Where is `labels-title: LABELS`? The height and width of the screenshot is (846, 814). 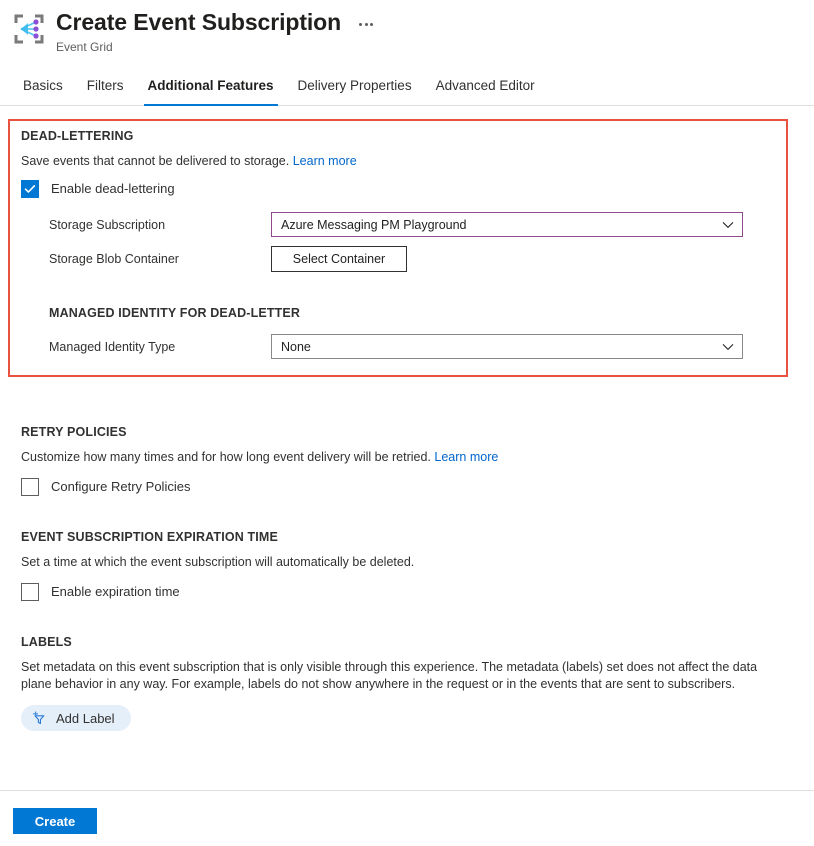 labels-title: LABELS is located at coordinates (46, 642).